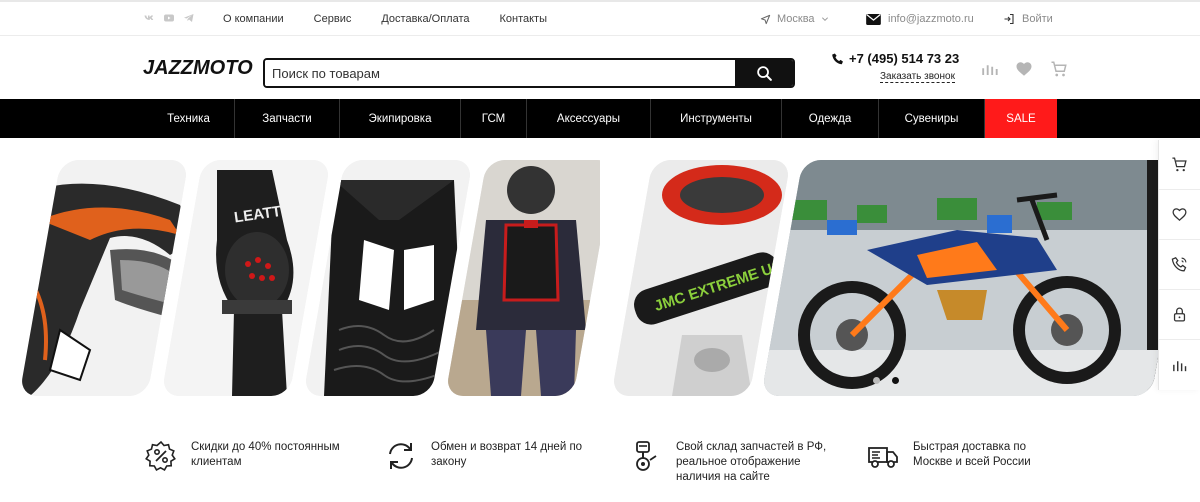  What do you see at coordinates (972, 455) in the screenshot?
I see `feature-delivery-text: Быстрая доставка по Москве и всей России` at bounding box center [972, 455].